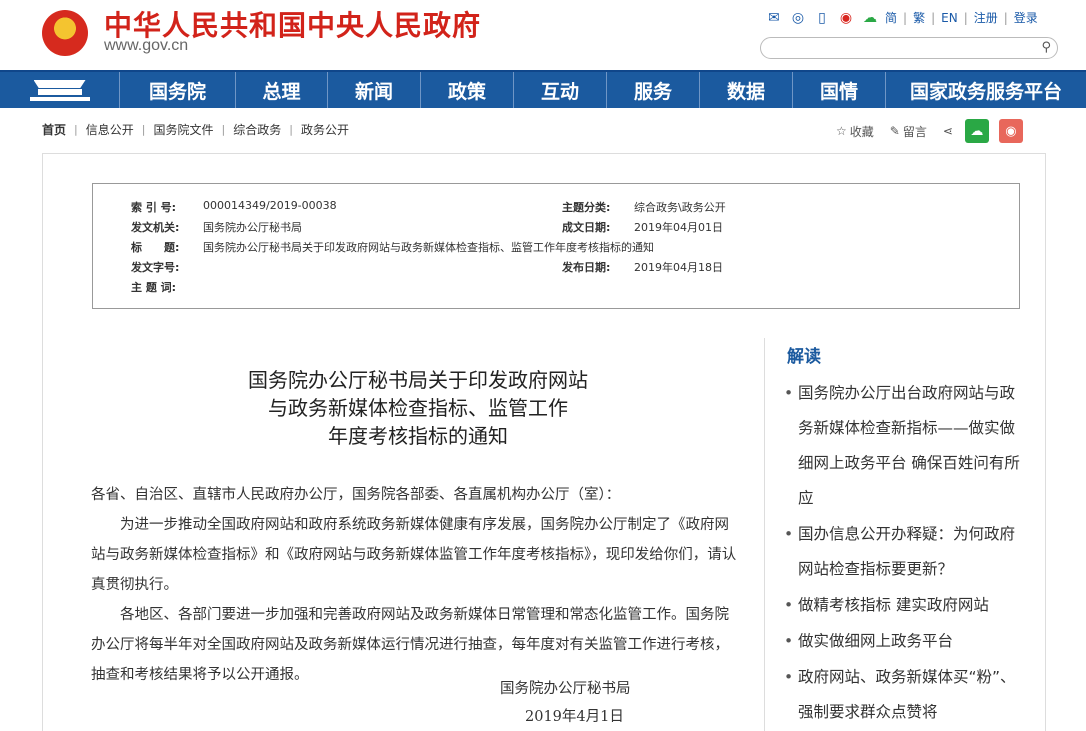 This screenshot has height=731, width=1086. I want to click on weibo-icon: ◉, so click(846, 18).